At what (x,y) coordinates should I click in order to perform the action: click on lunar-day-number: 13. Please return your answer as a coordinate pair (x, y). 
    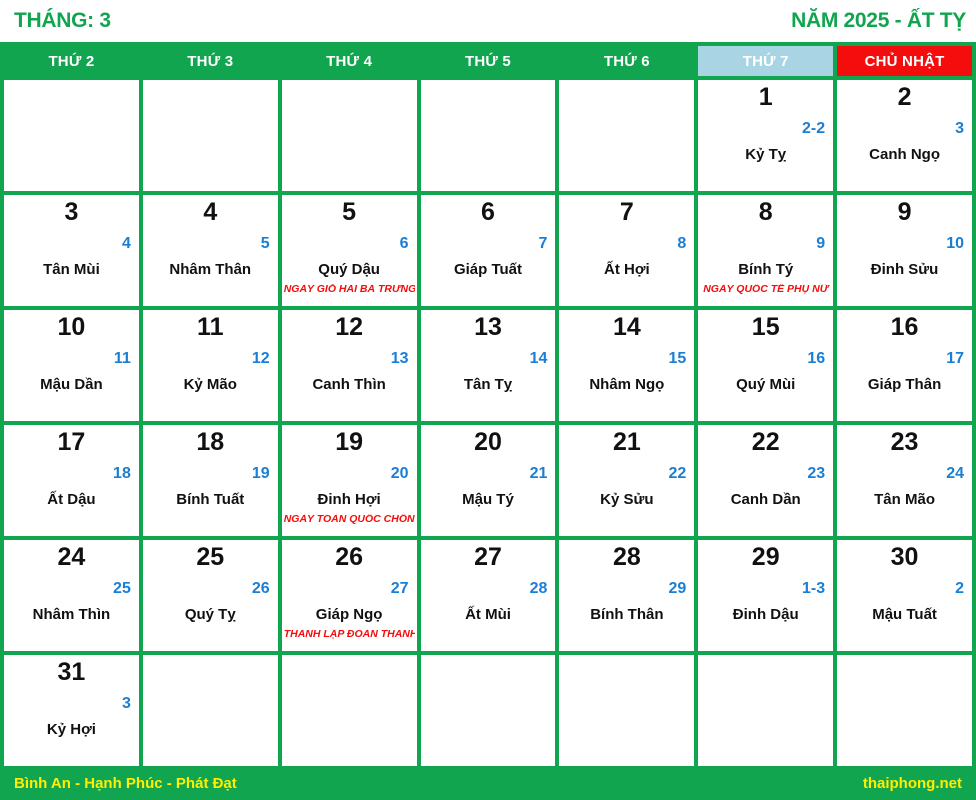
    Looking at the image, I should click on (399, 358).